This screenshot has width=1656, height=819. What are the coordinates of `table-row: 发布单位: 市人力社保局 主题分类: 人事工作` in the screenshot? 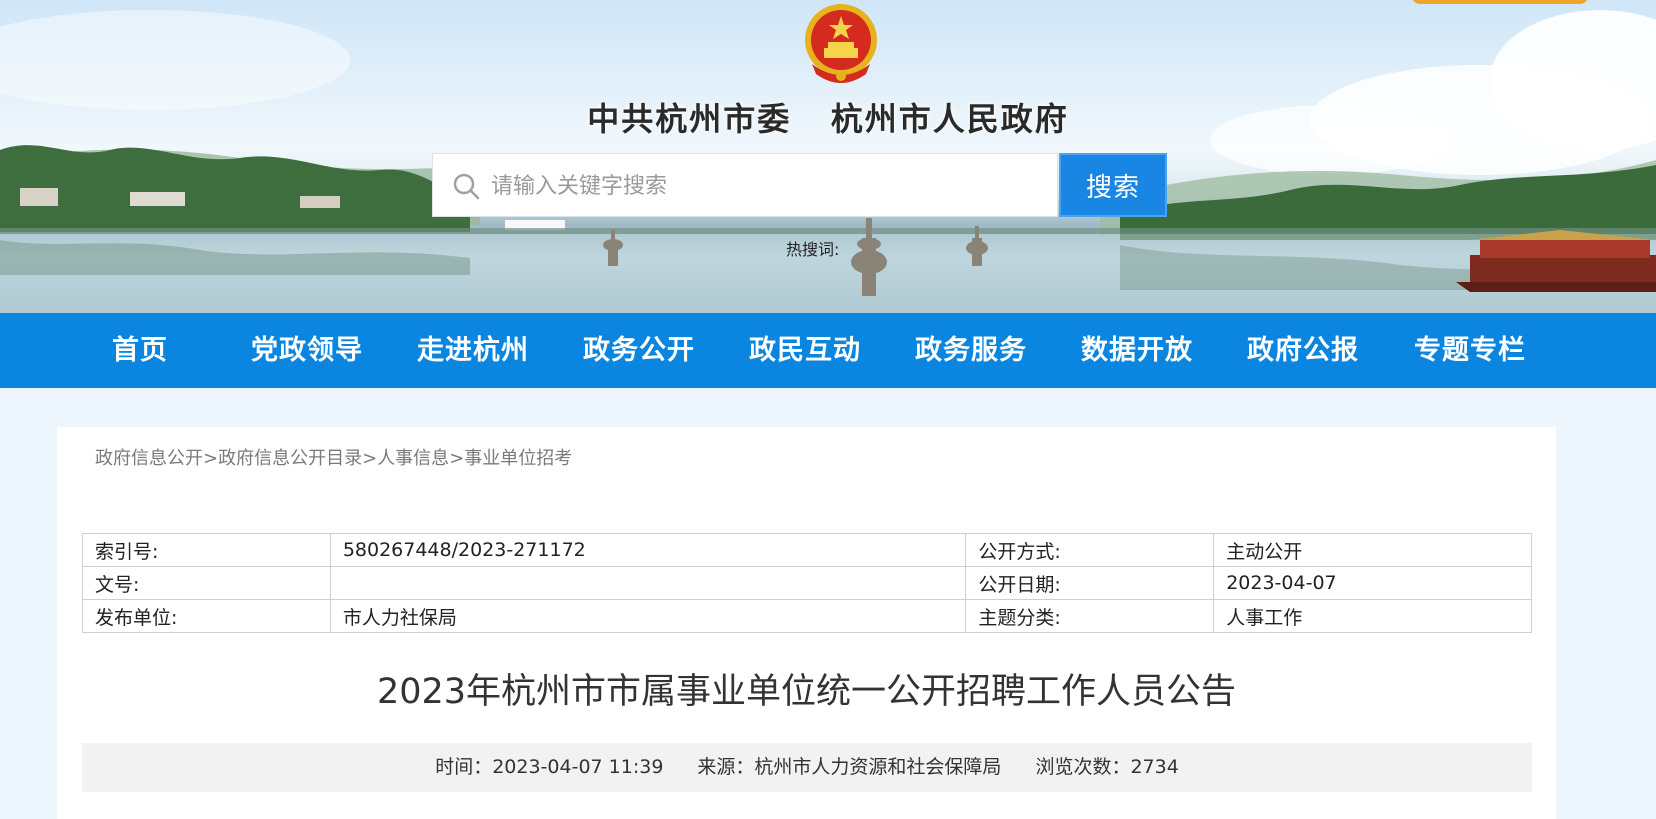 It's located at (807, 616).